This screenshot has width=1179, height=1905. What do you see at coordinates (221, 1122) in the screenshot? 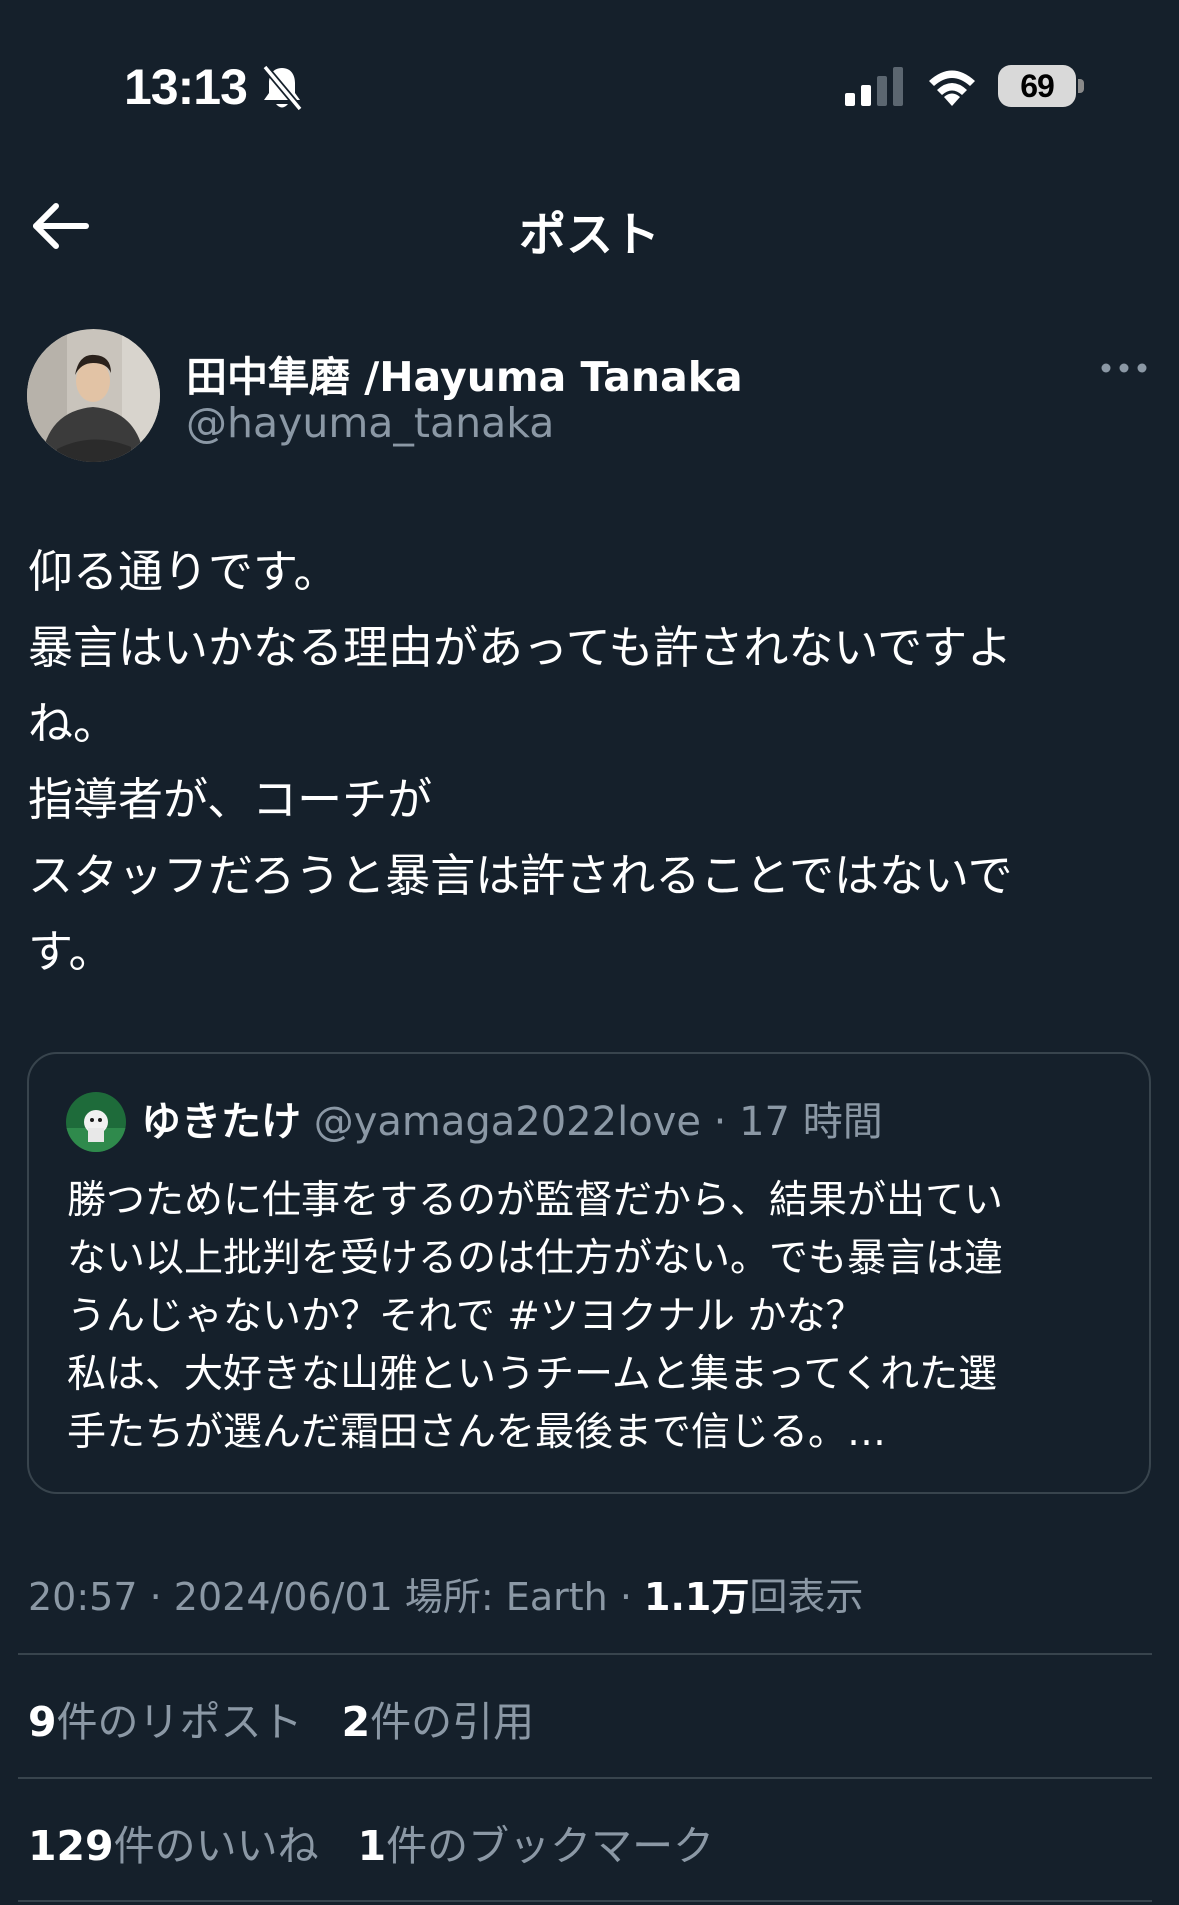
I see `quoted-author-name: ゆきたけ` at bounding box center [221, 1122].